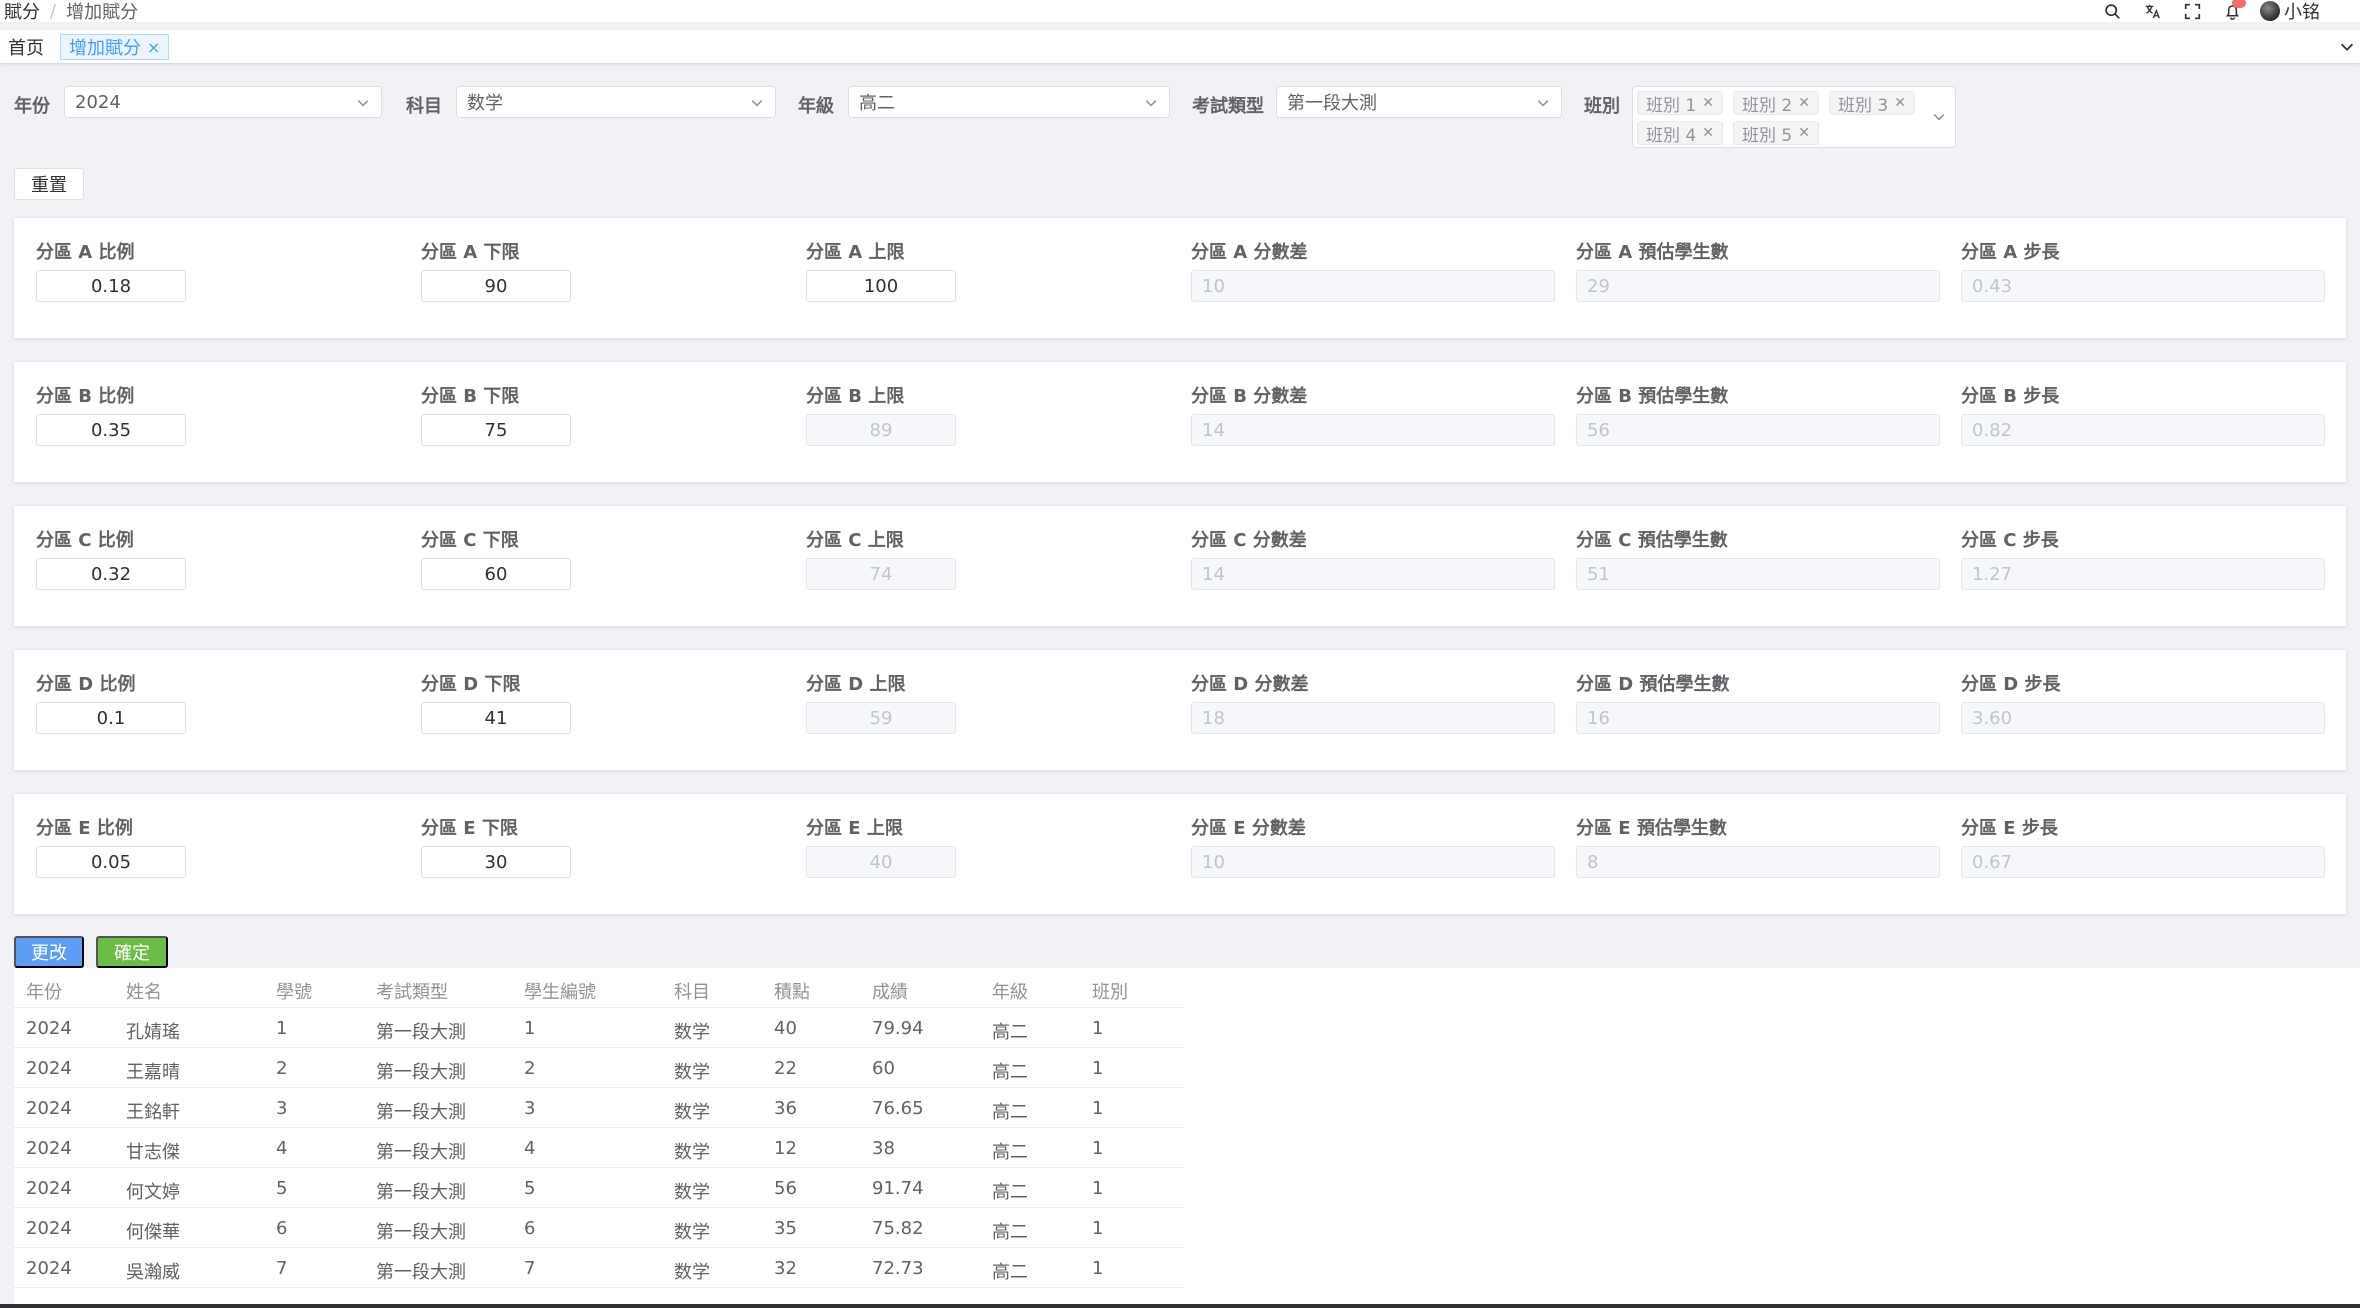 The width and height of the screenshot is (2360, 1308). Describe the element at coordinates (44, 991) in the screenshot. I see `table-header-cell: 年份` at that location.